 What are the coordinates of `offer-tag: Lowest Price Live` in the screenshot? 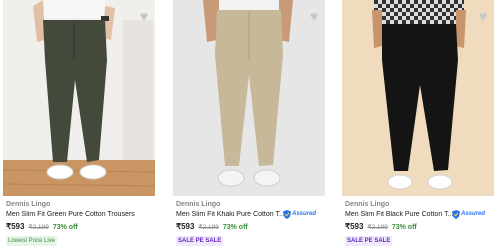 It's located at (32, 241).